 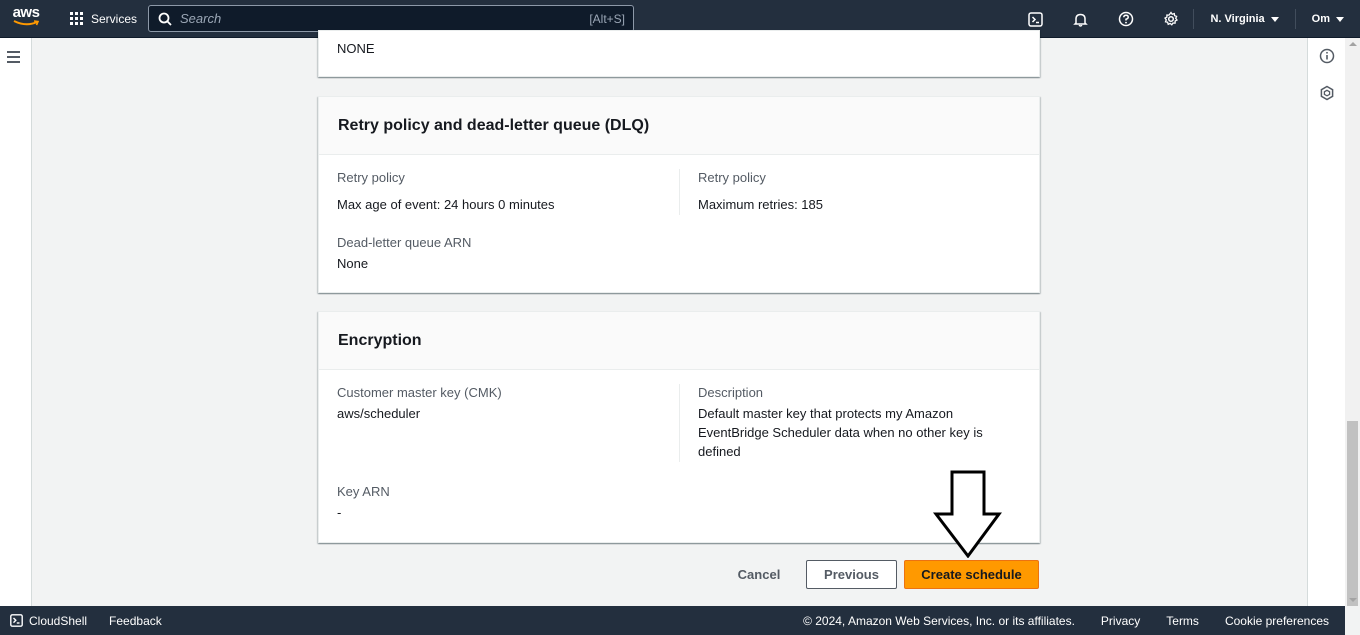 I want to click on gear-icon, so click(x=1170, y=19).